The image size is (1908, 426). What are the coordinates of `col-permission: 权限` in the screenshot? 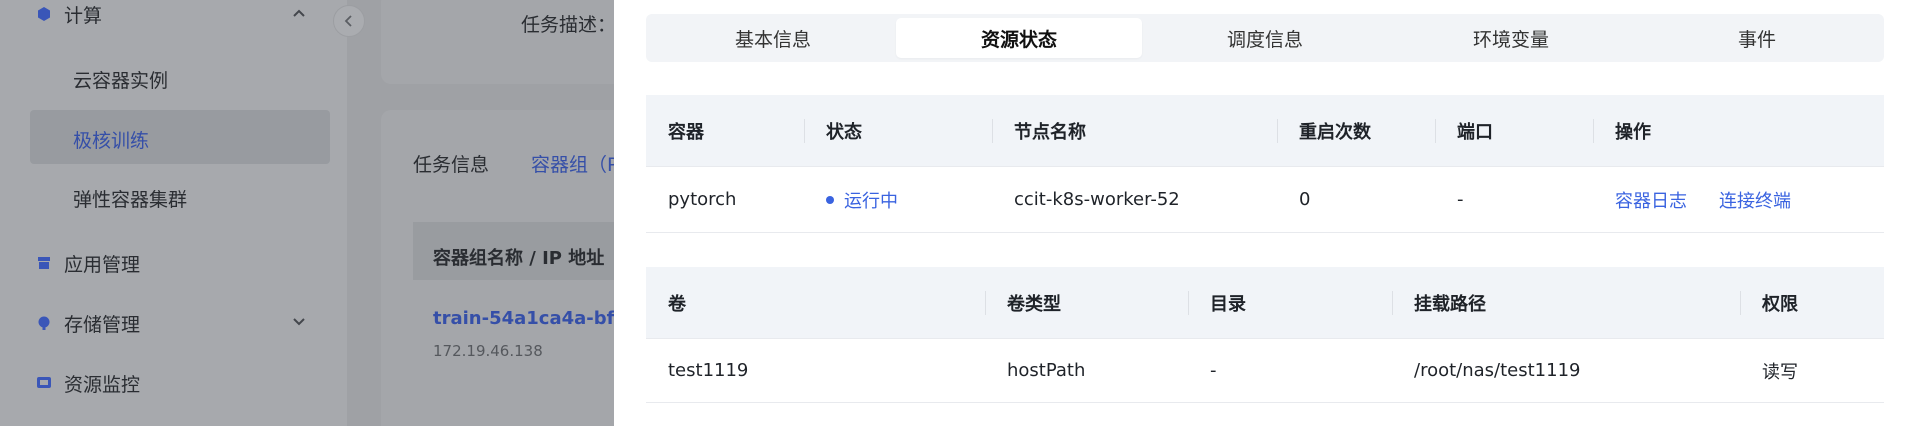 It's located at (1812, 302).